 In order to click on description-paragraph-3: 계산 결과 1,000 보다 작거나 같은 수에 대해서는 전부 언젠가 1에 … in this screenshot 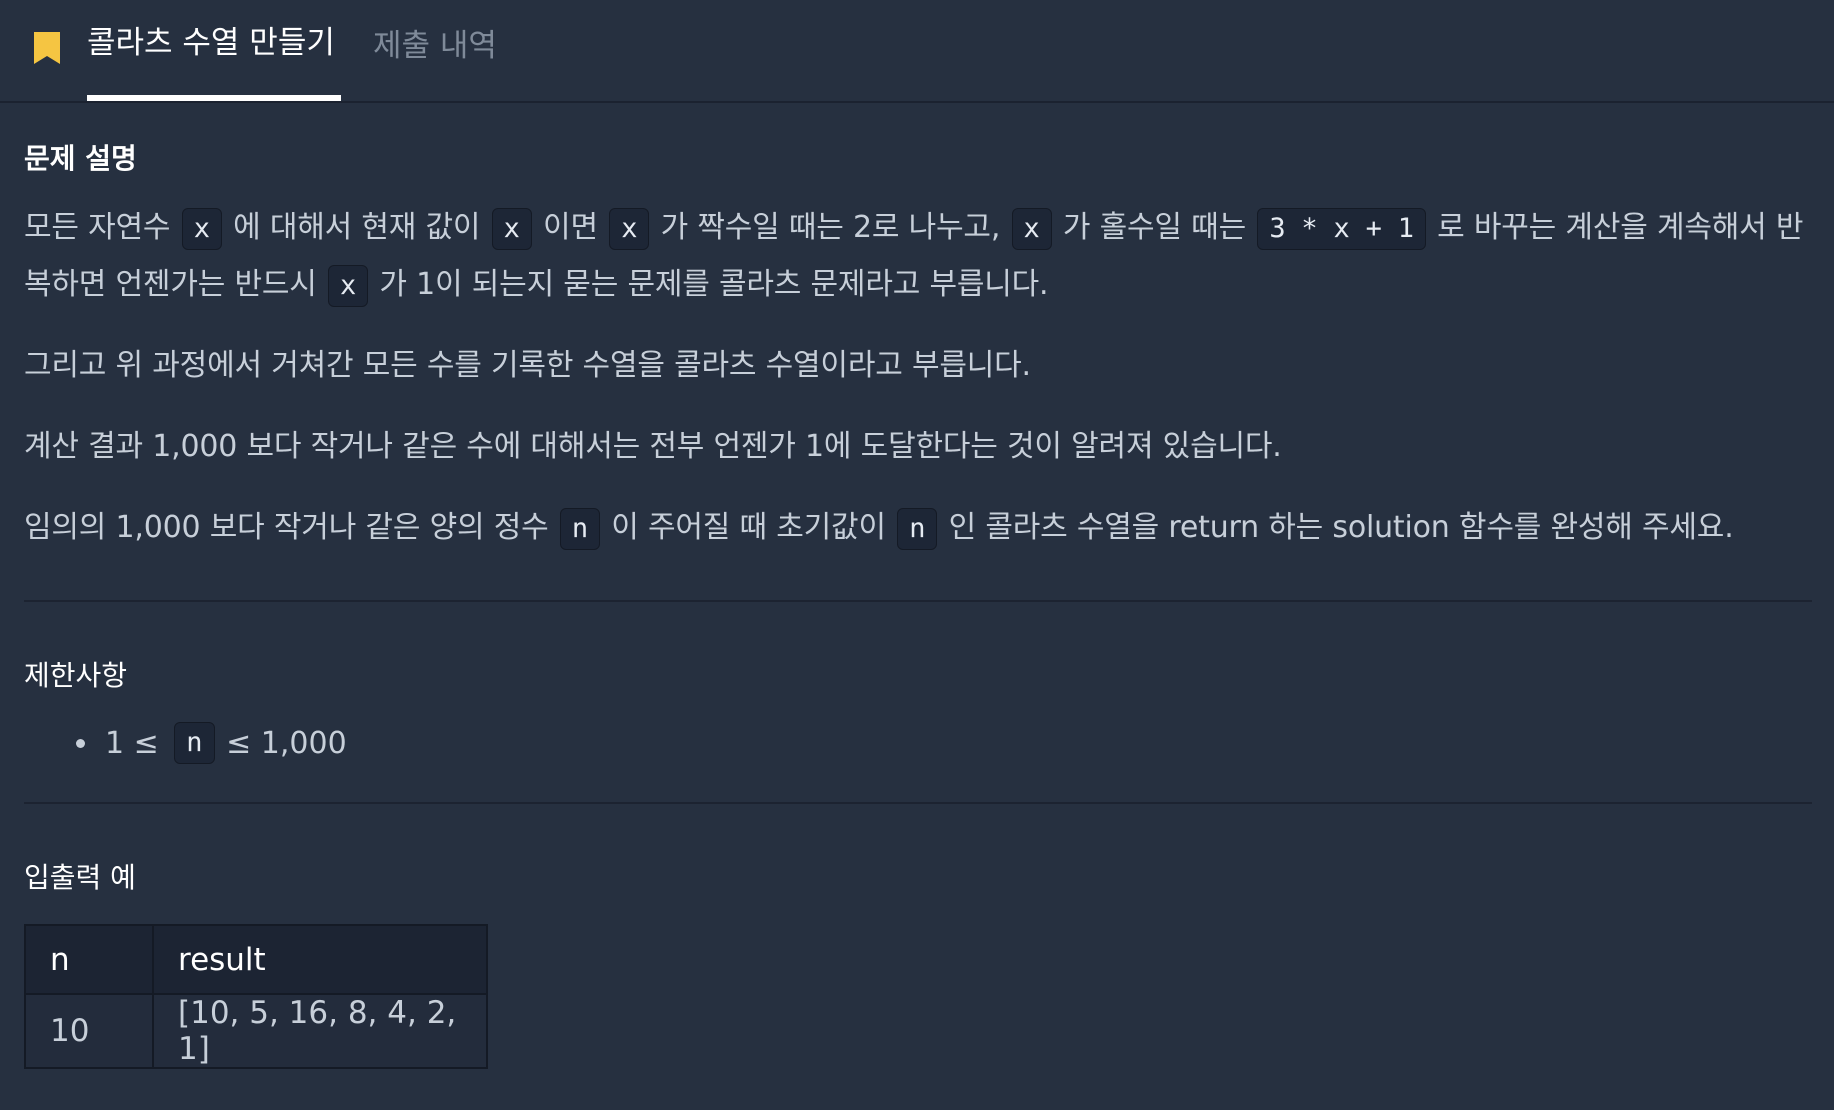, I will do `click(653, 446)`.